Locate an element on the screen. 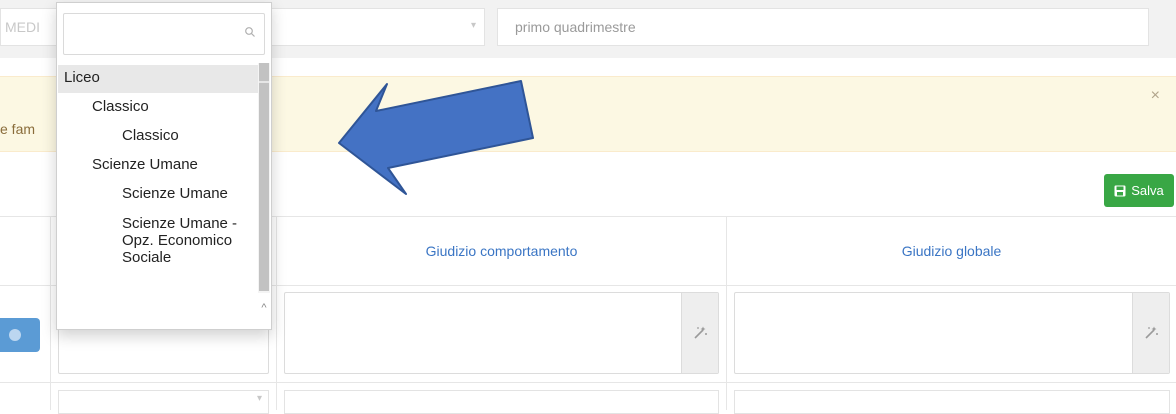  annotation-arrow is located at coordinates (436, 137).